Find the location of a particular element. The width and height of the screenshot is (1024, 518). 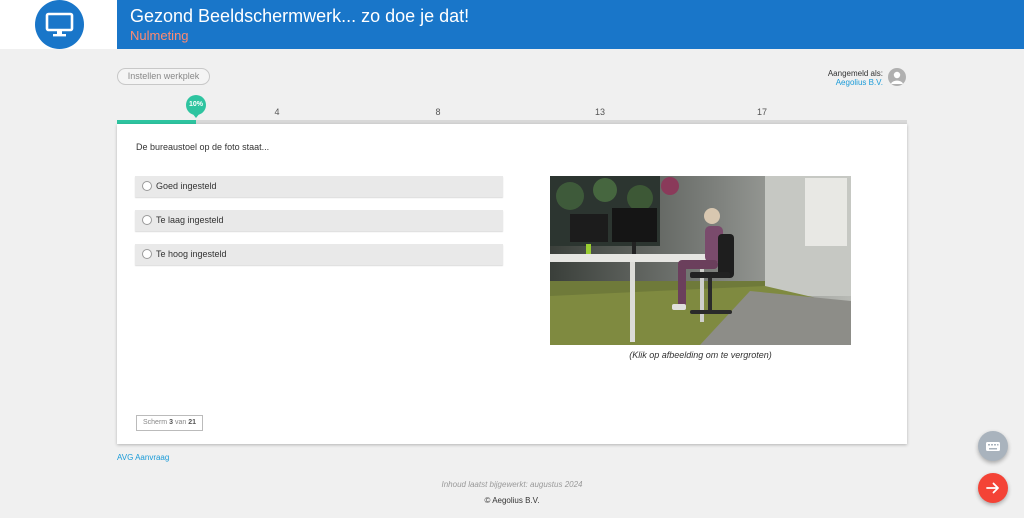

screen-counter-total: 21 is located at coordinates (192, 422).